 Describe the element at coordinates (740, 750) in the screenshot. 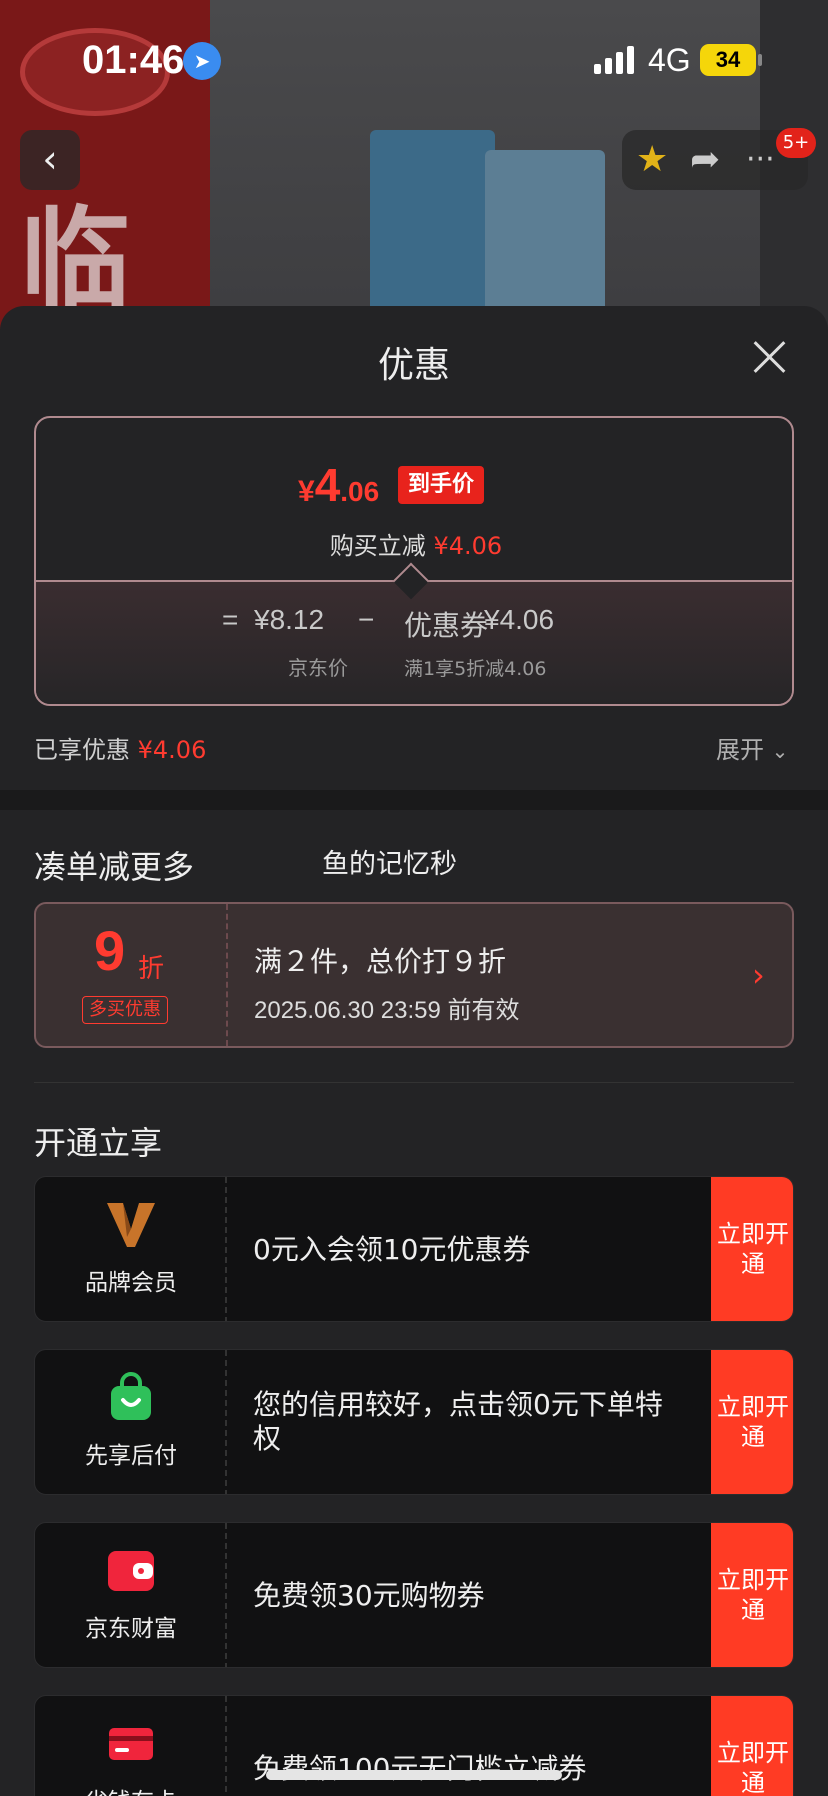

I see `expand-label: 展开` at that location.